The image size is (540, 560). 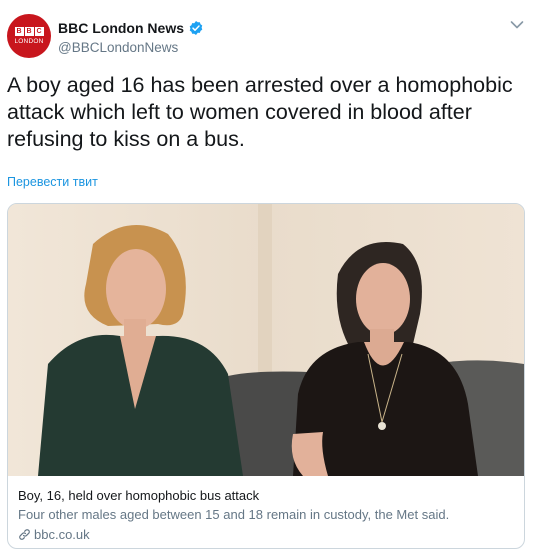 I want to click on link-icon, so click(x=24, y=534).